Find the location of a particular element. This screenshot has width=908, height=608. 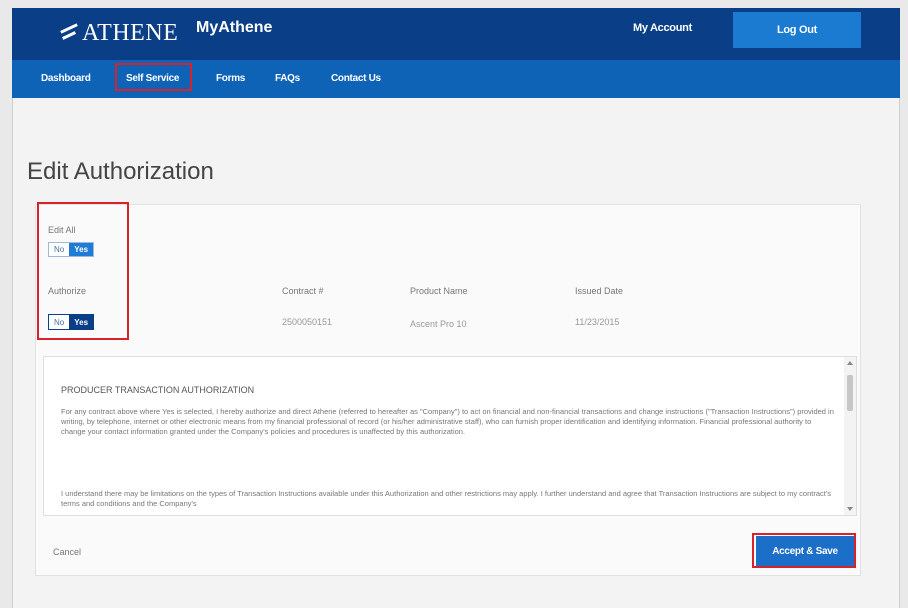

app-name: MyAthene is located at coordinates (234, 27).